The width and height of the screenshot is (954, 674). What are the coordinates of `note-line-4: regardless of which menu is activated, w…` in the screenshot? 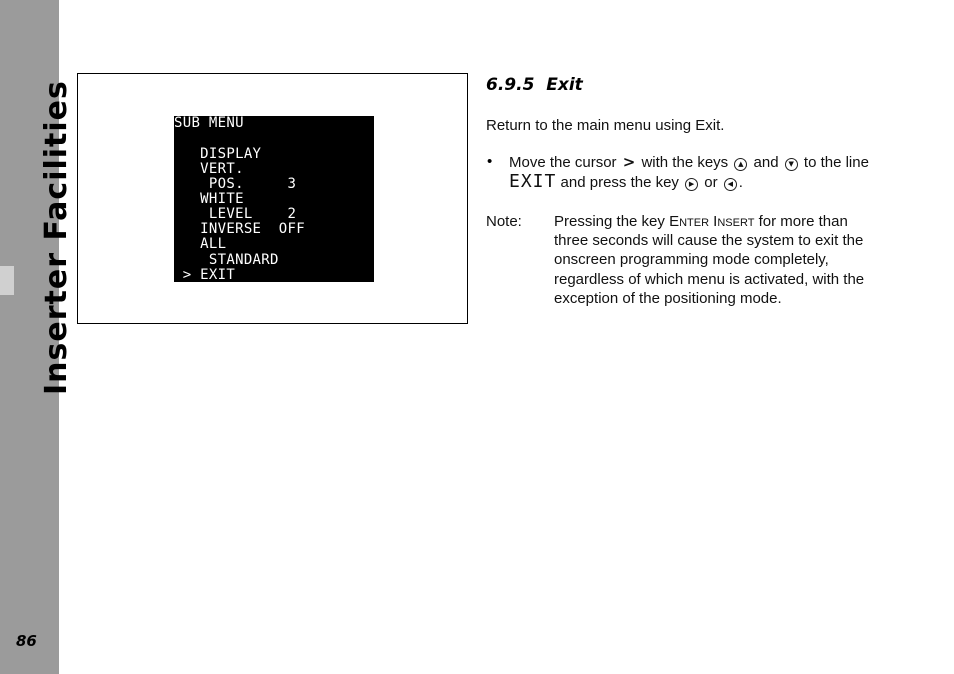 It's located at (709, 279).